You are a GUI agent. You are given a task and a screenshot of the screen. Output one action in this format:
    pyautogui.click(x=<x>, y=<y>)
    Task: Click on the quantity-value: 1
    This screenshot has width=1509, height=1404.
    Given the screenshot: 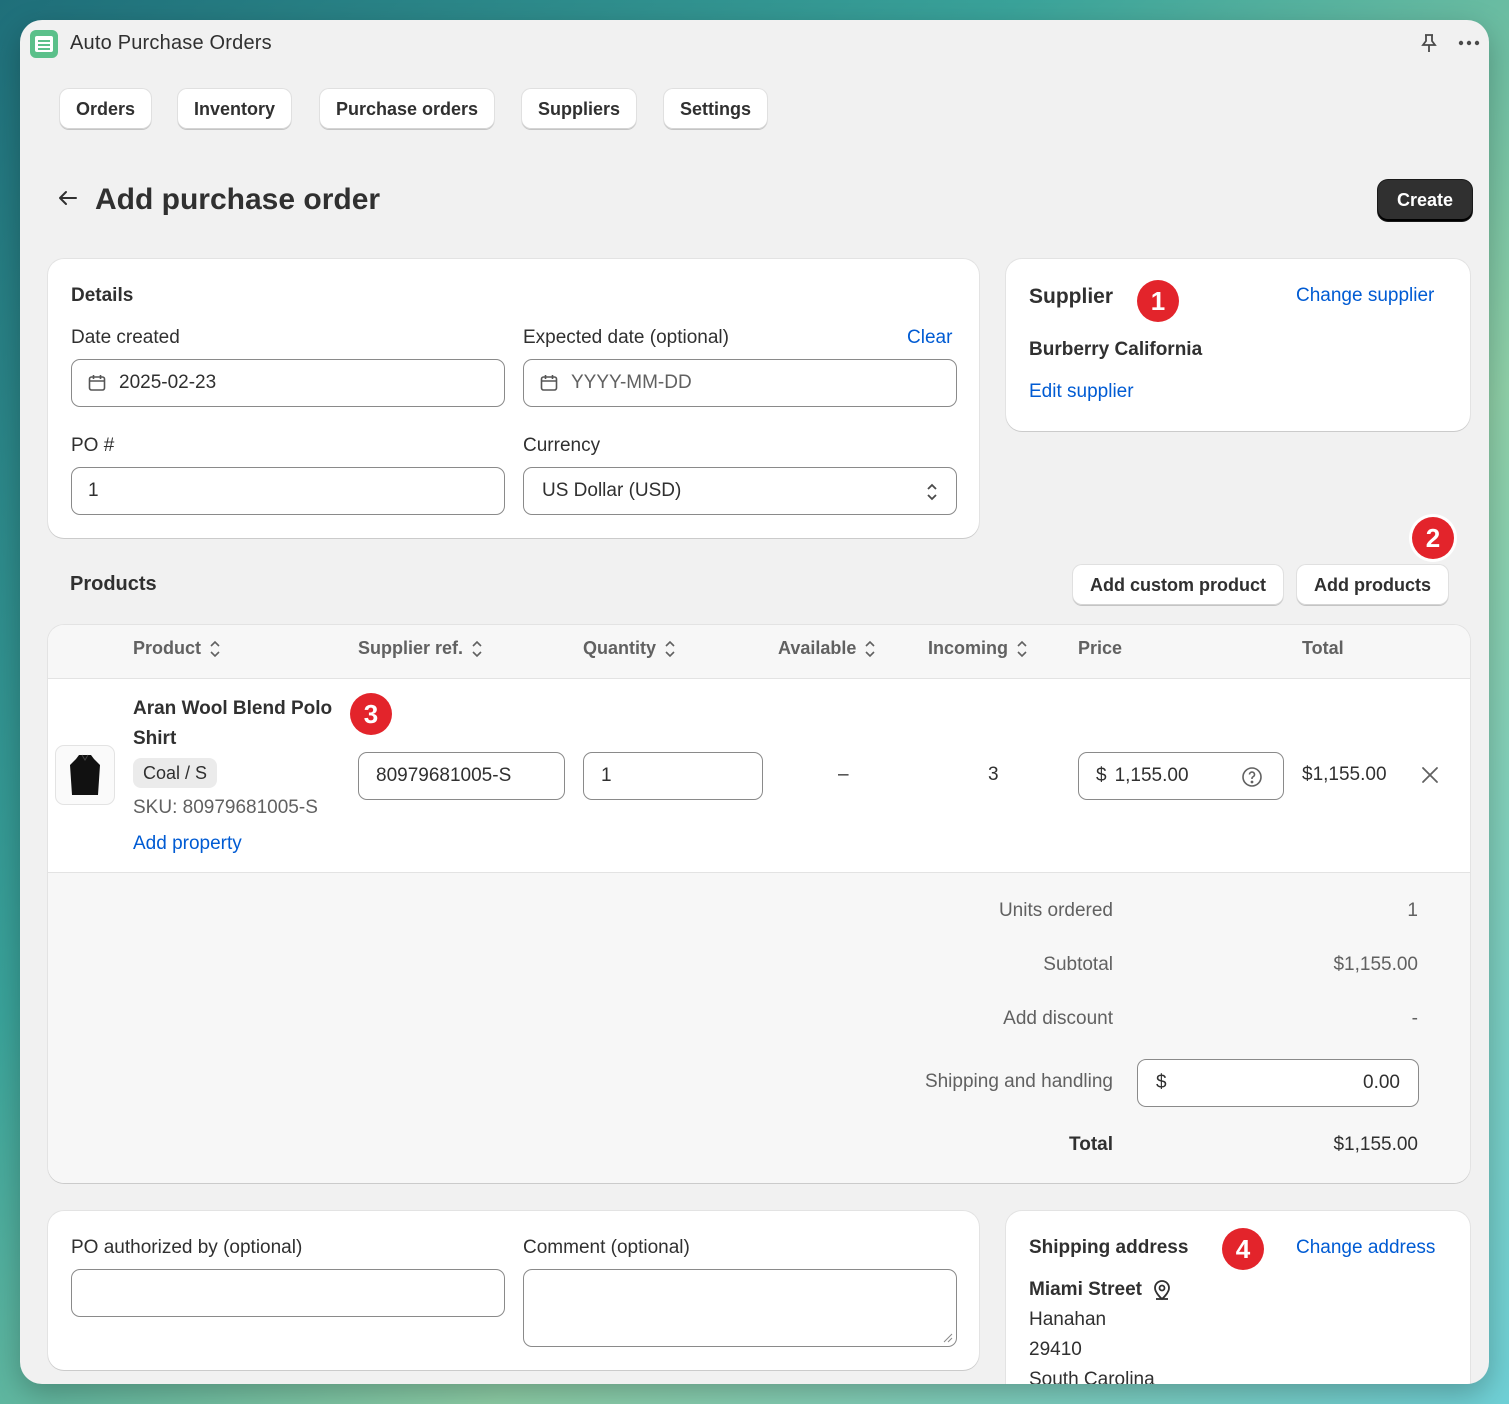 What is the action you would take?
    pyautogui.click(x=606, y=775)
    